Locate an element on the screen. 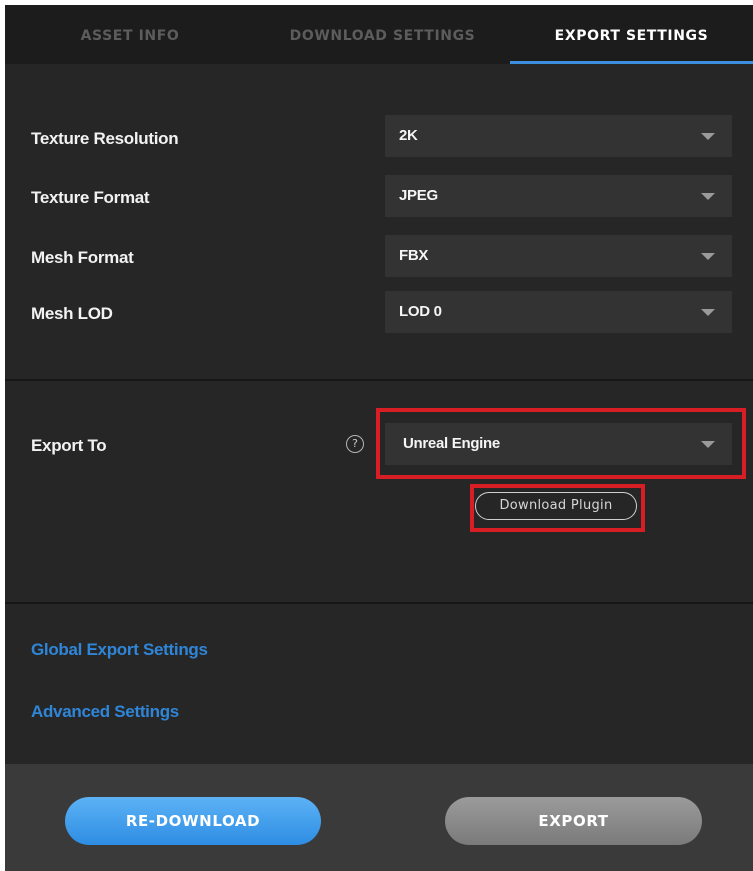  mesh-lod-value: LOD 0 is located at coordinates (420, 311).